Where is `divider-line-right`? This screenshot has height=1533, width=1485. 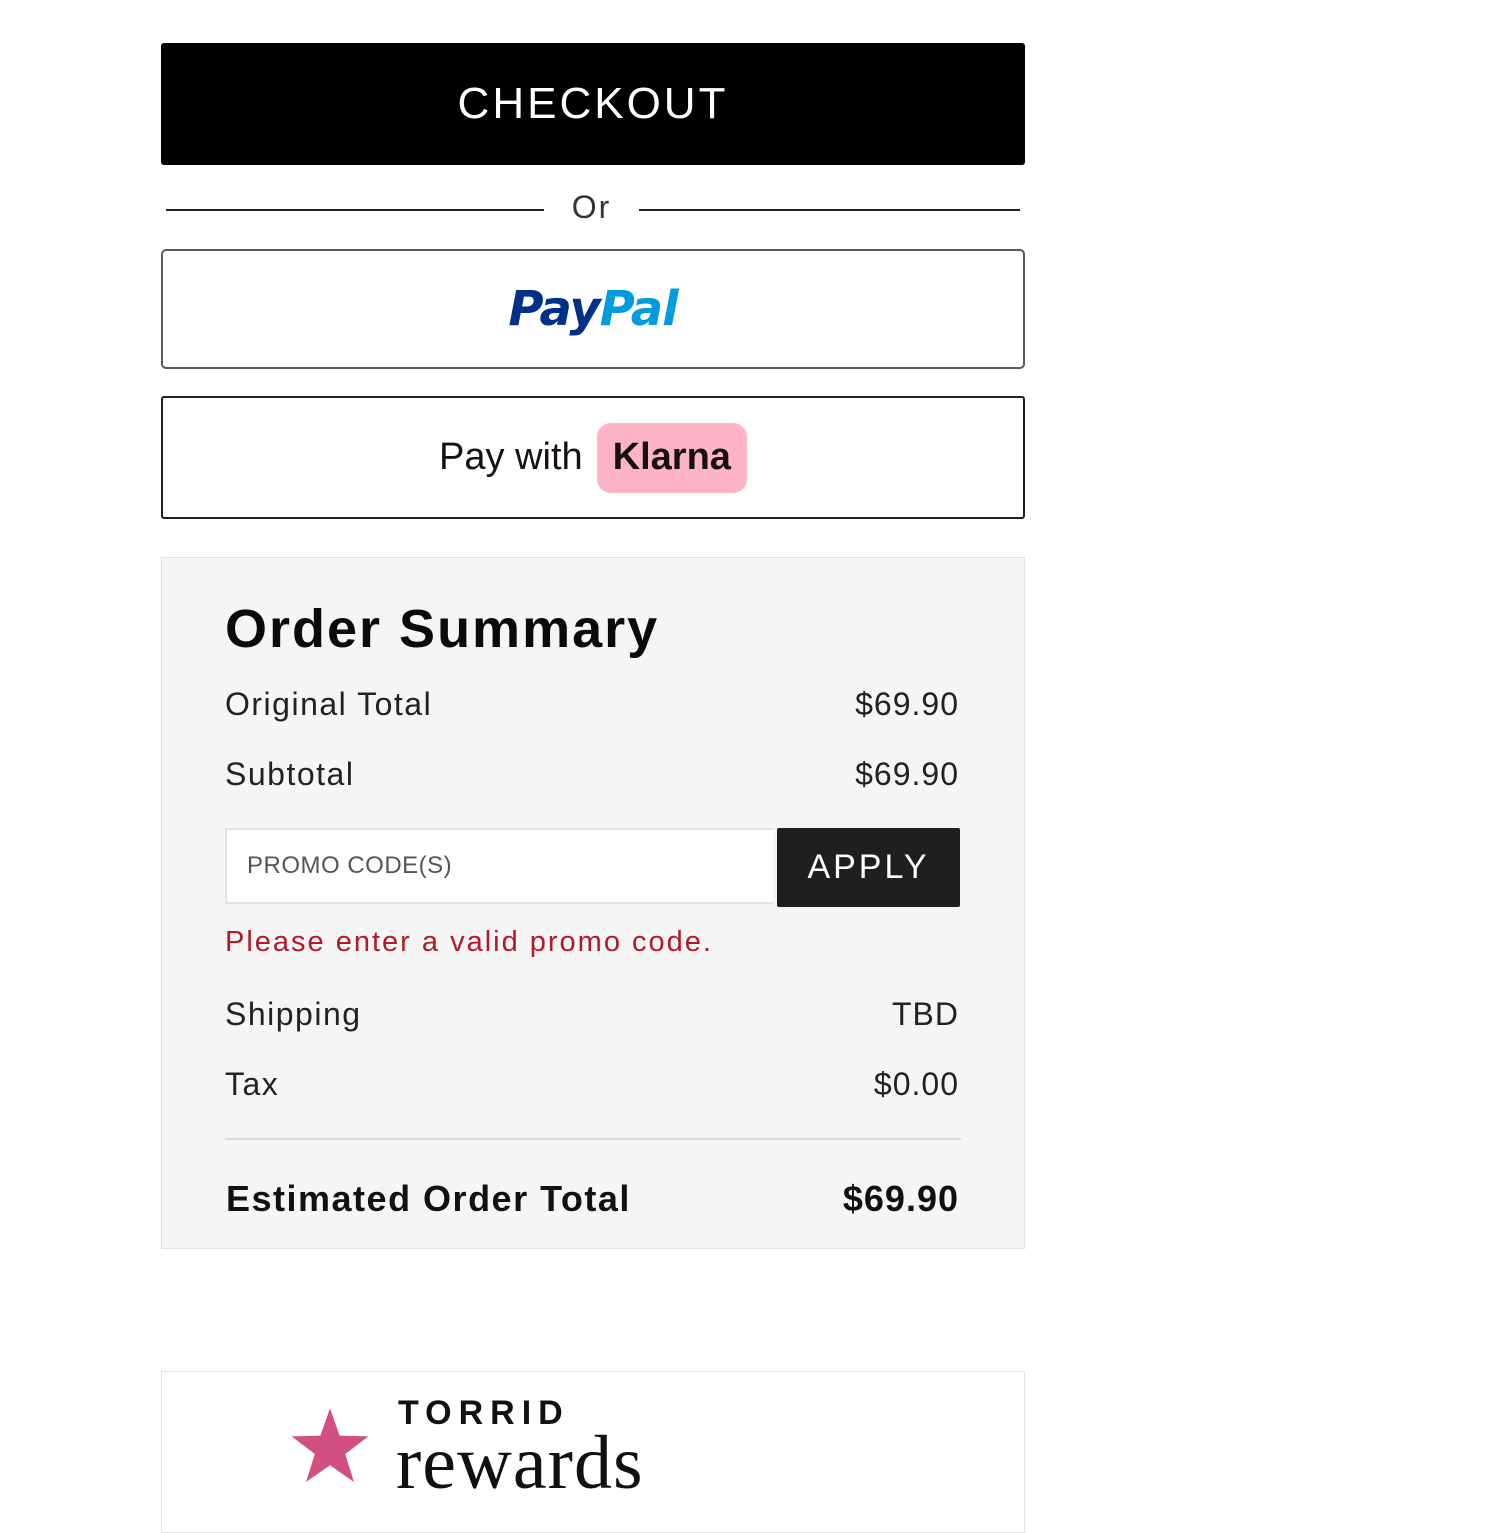 divider-line-right is located at coordinates (829, 210).